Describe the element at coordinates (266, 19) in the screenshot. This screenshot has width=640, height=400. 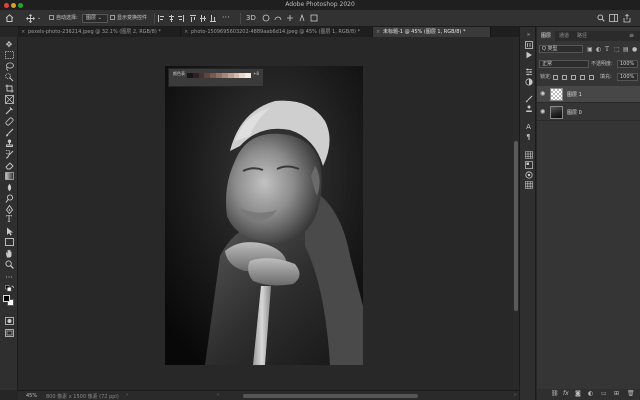
I see `orbit-3d-icon` at that location.